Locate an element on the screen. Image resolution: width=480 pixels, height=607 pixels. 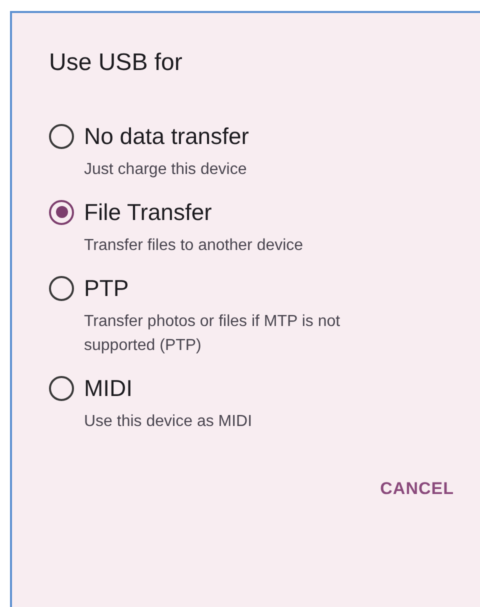
dialog-title: Use USB for is located at coordinates (116, 63).